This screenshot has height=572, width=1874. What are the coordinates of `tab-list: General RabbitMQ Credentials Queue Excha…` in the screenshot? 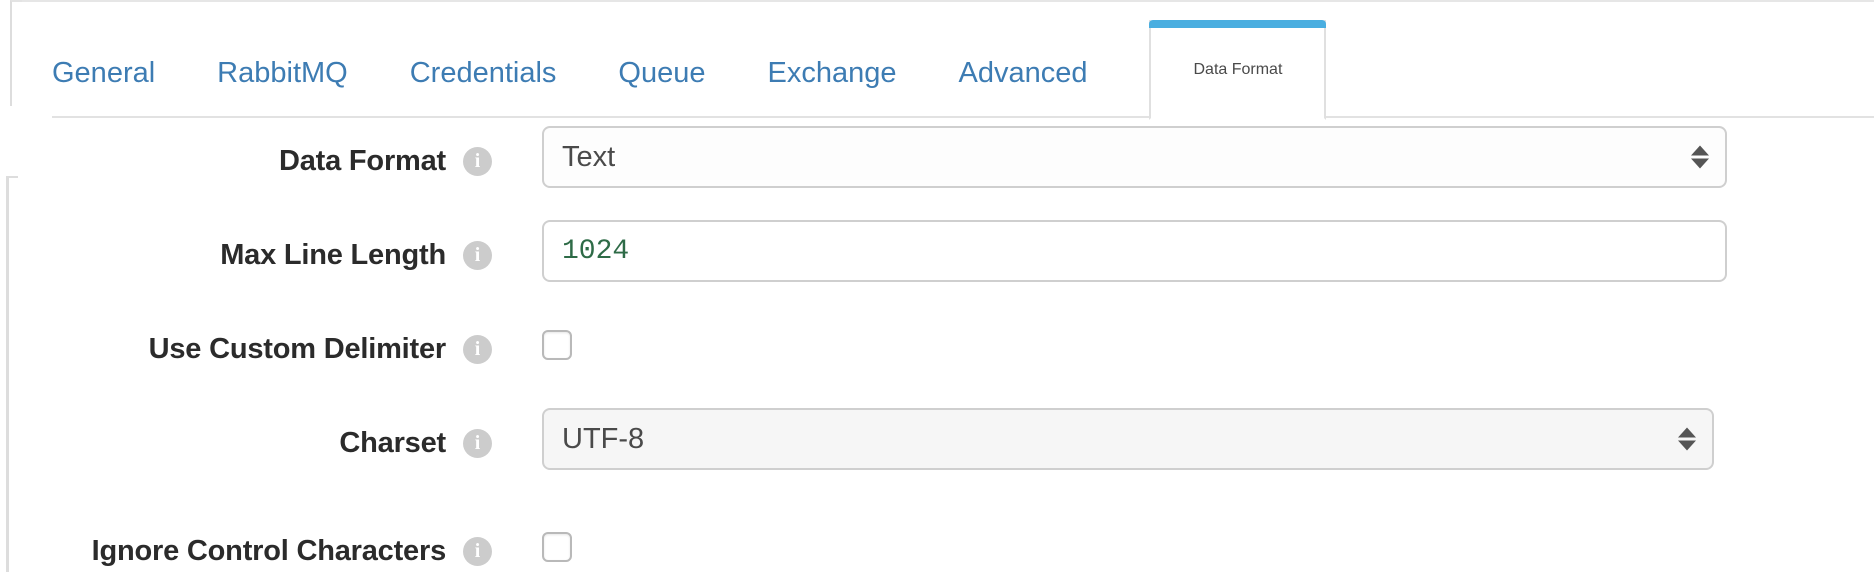 It's located at (689, 70).